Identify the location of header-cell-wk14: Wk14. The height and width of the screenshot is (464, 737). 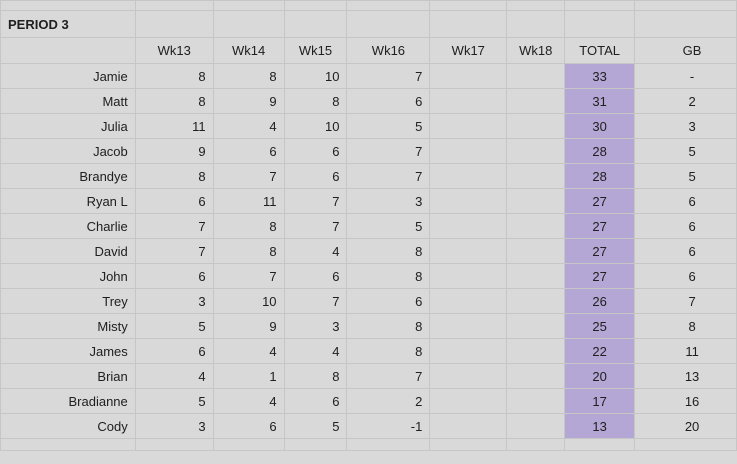
(248, 50).